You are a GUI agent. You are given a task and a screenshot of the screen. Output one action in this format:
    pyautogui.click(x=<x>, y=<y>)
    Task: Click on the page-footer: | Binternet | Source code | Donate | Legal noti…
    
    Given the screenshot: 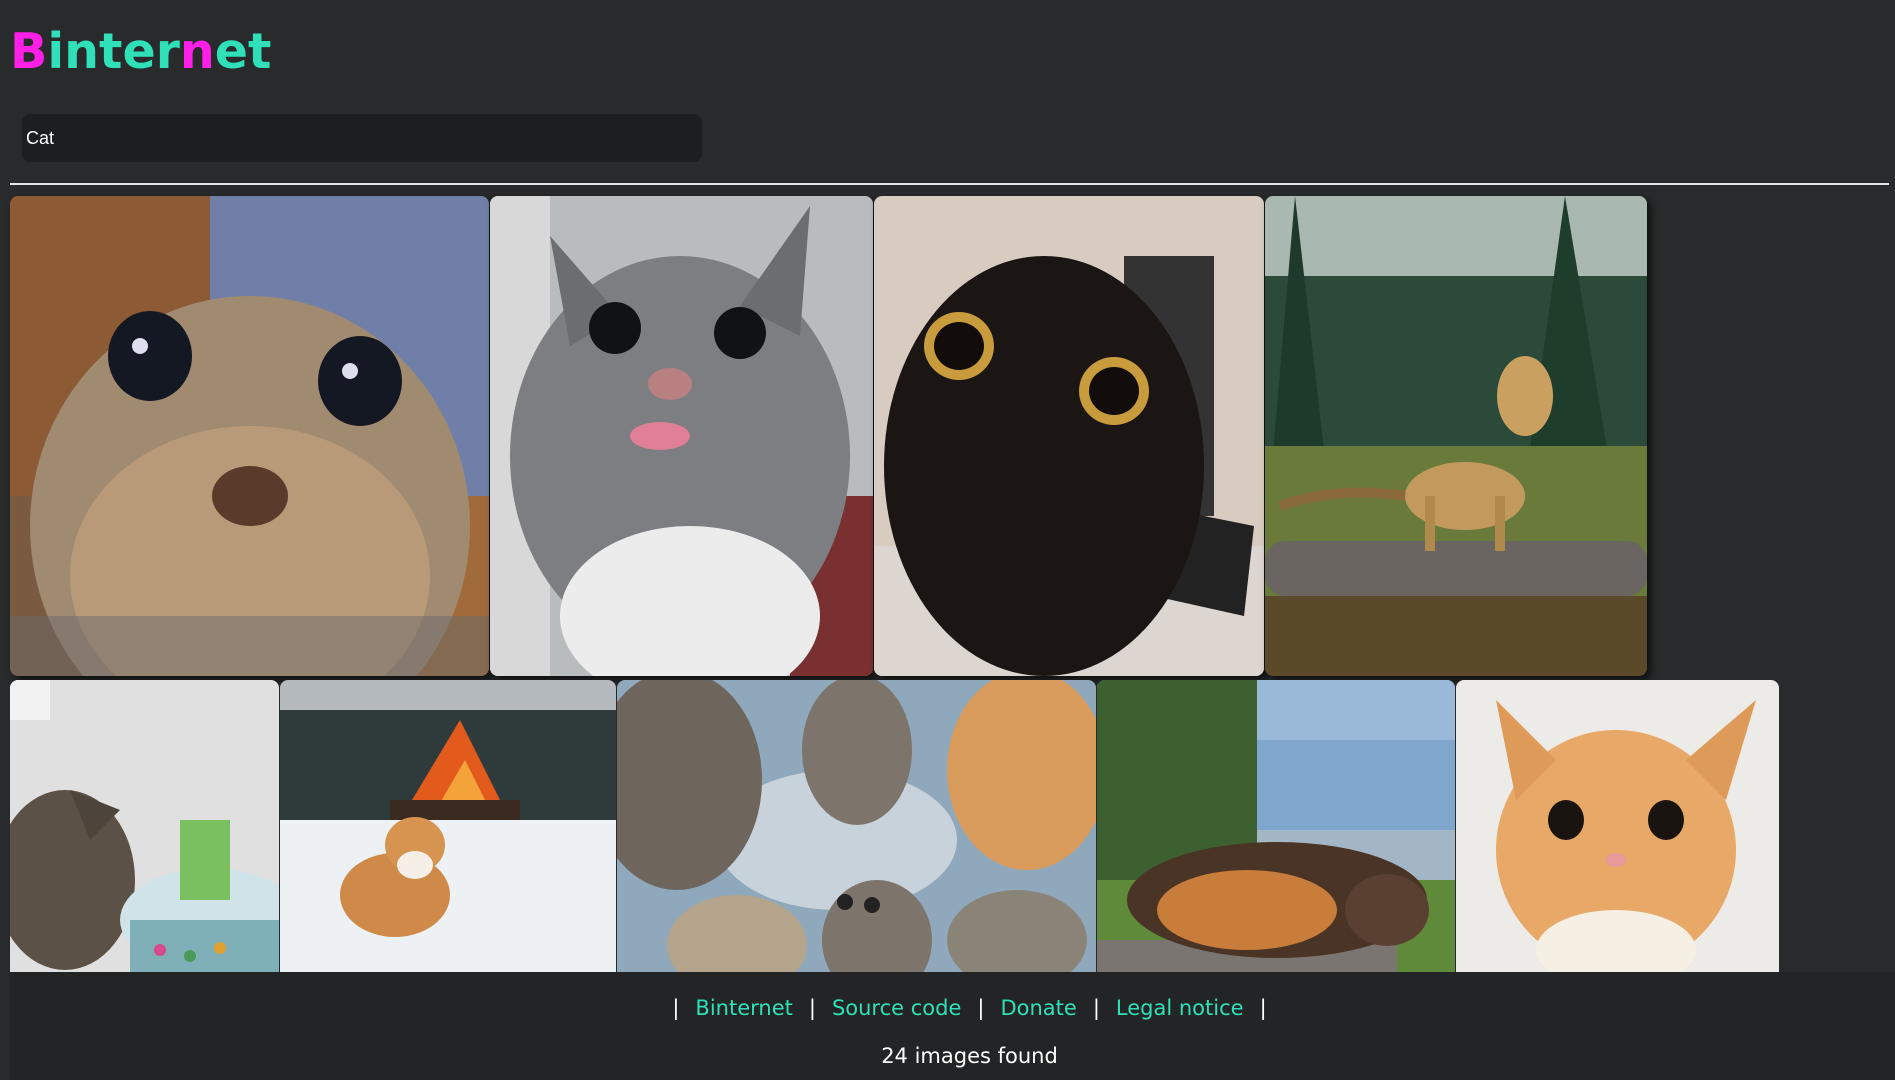 What is the action you would take?
    pyautogui.click(x=952, y=1026)
    